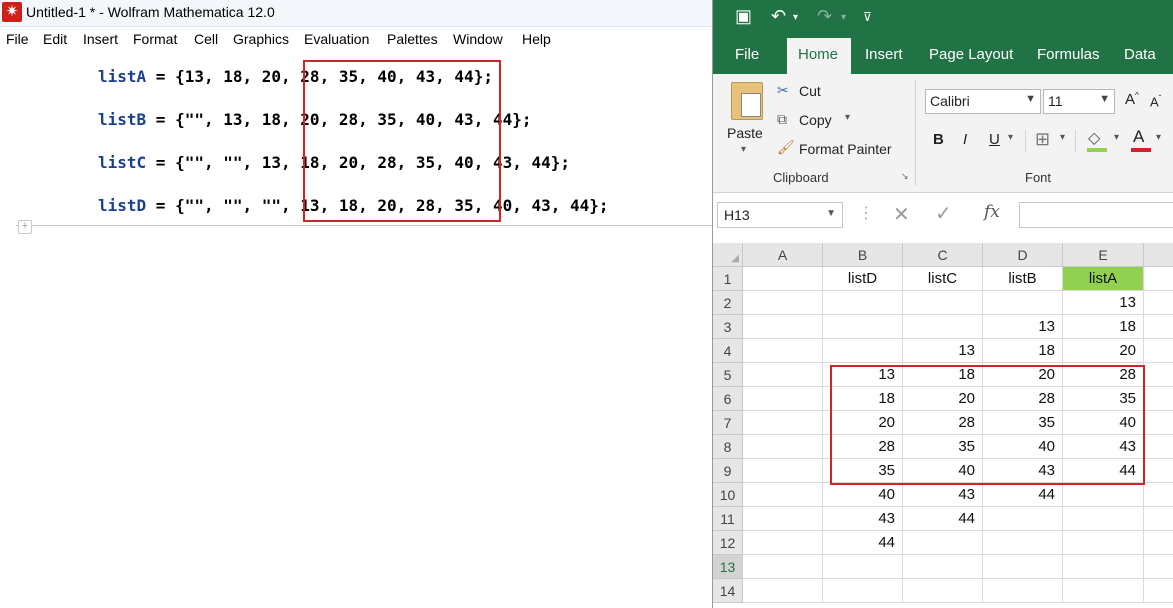  Describe the element at coordinates (783, 519) in the screenshot. I see `cell-A11` at that location.